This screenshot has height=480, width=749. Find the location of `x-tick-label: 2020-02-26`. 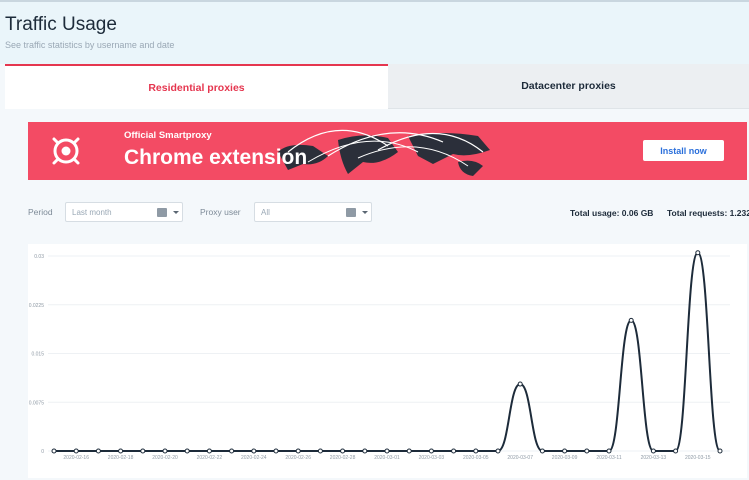

x-tick-label: 2020-02-26 is located at coordinates (298, 458).